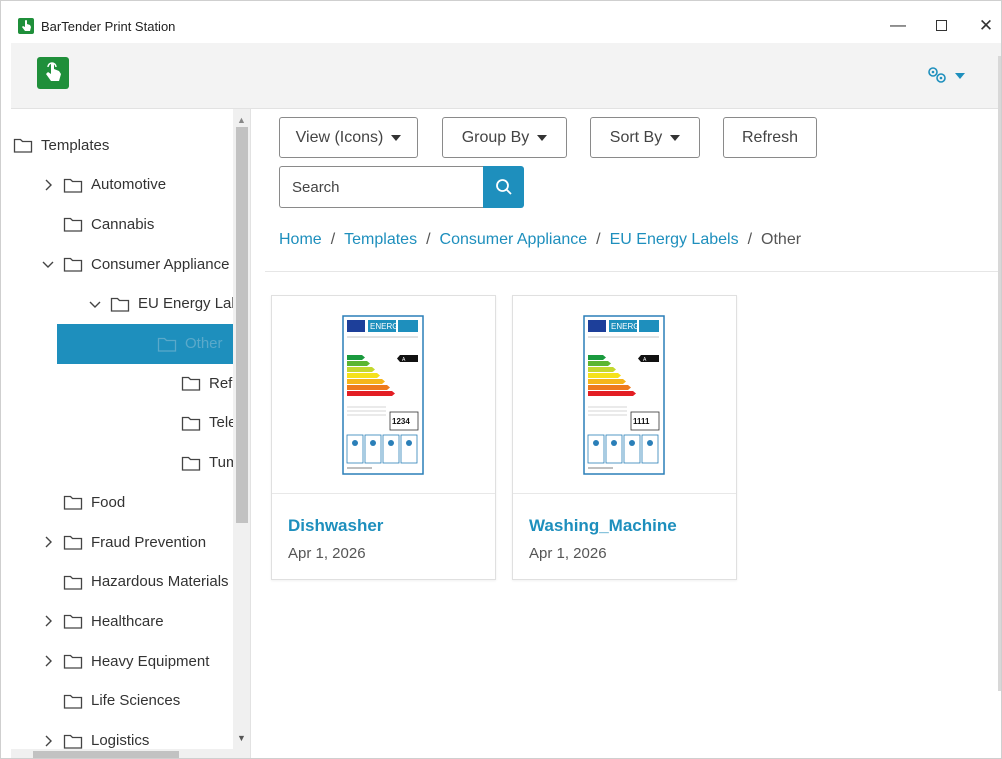 Image resolution: width=1002 pixels, height=759 pixels. I want to click on tree-item-healthcare: Healthcare, so click(101, 621).